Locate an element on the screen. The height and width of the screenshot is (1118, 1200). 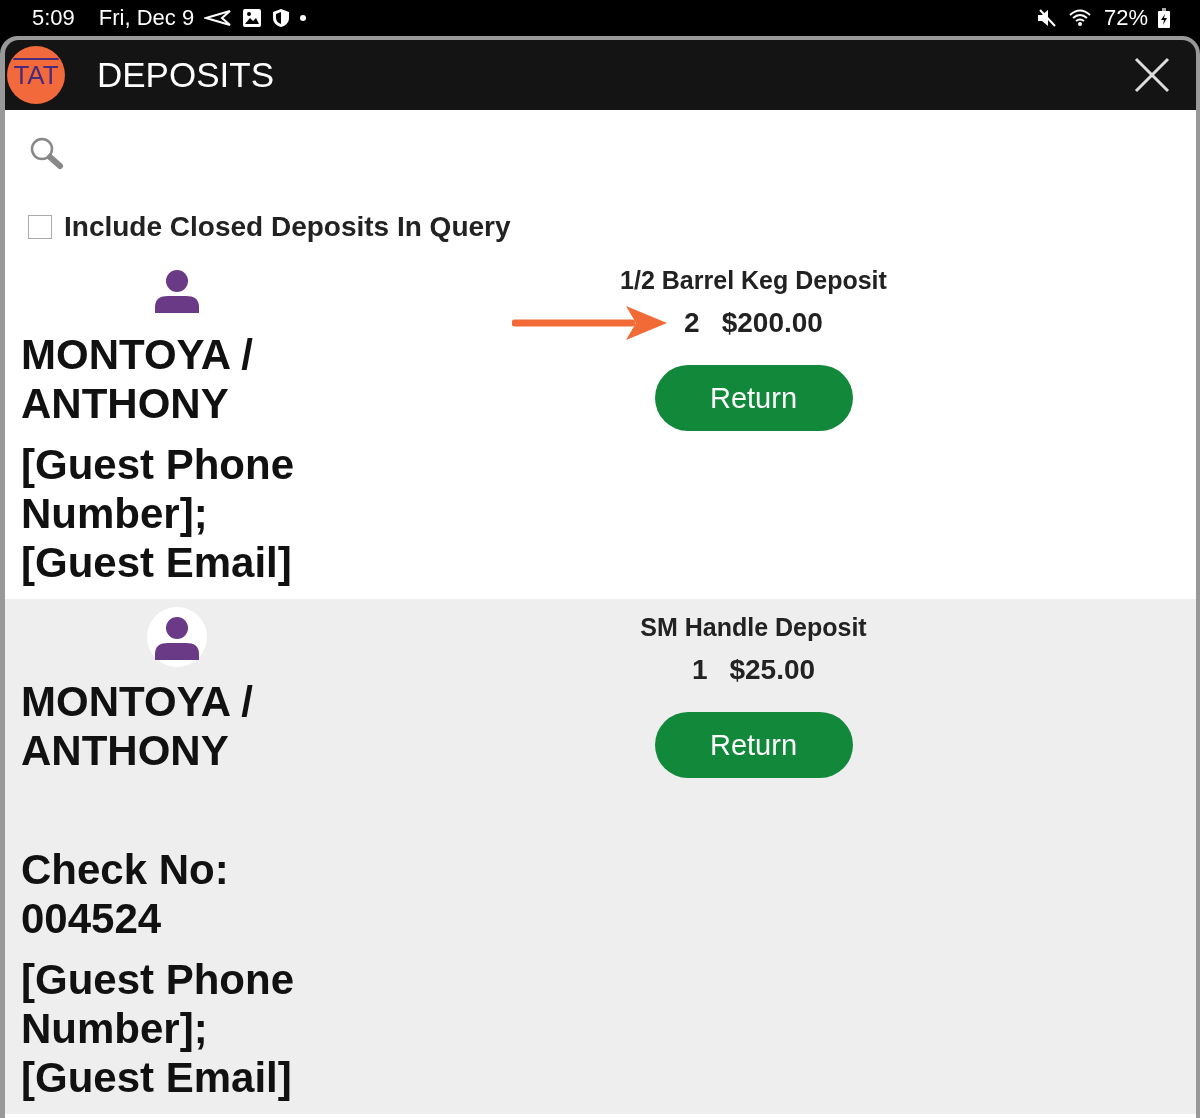
deposit-amount: $200.00 is located at coordinates (772, 323).